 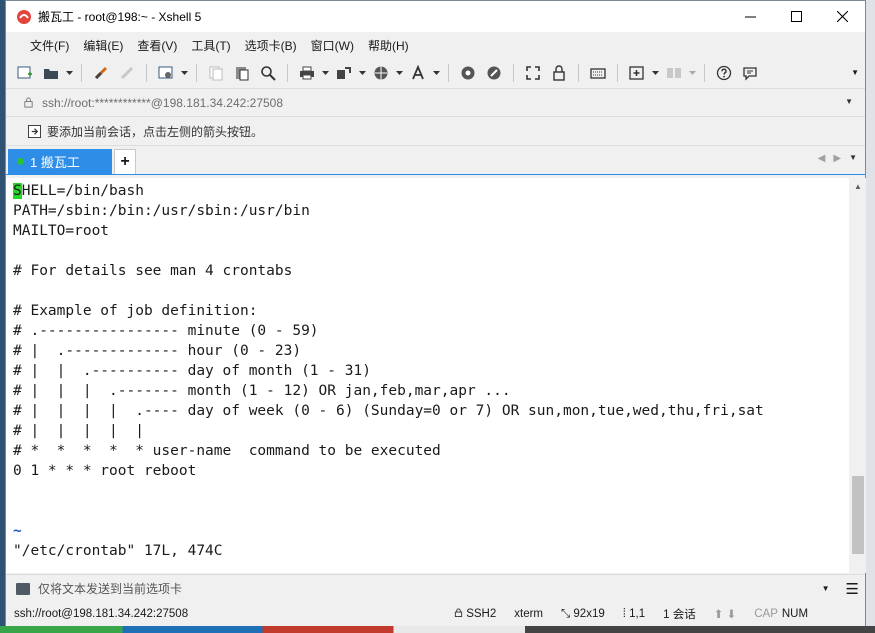 What do you see at coordinates (49, 45) in the screenshot?
I see `menu-file: 文件(F)` at bounding box center [49, 45].